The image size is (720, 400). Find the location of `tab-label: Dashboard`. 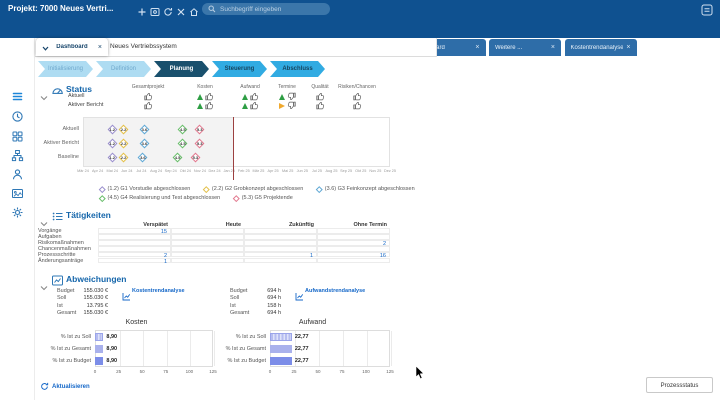

tab-label: Dashboard is located at coordinates (72, 47).